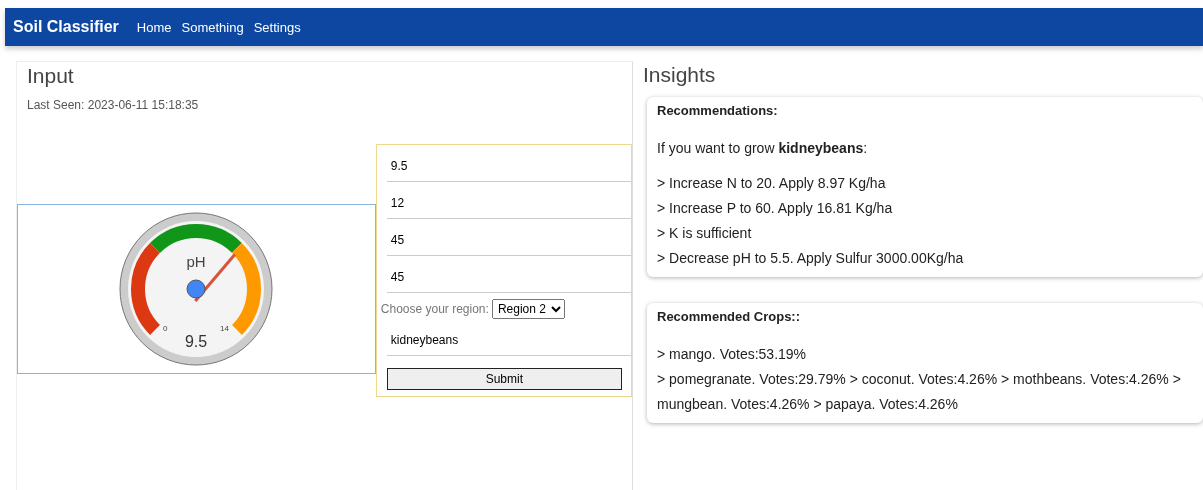 The image size is (1203, 490). Describe the element at coordinates (705, 233) in the screenshot. I see `recommendation-line: > K is sufficient` at that location.